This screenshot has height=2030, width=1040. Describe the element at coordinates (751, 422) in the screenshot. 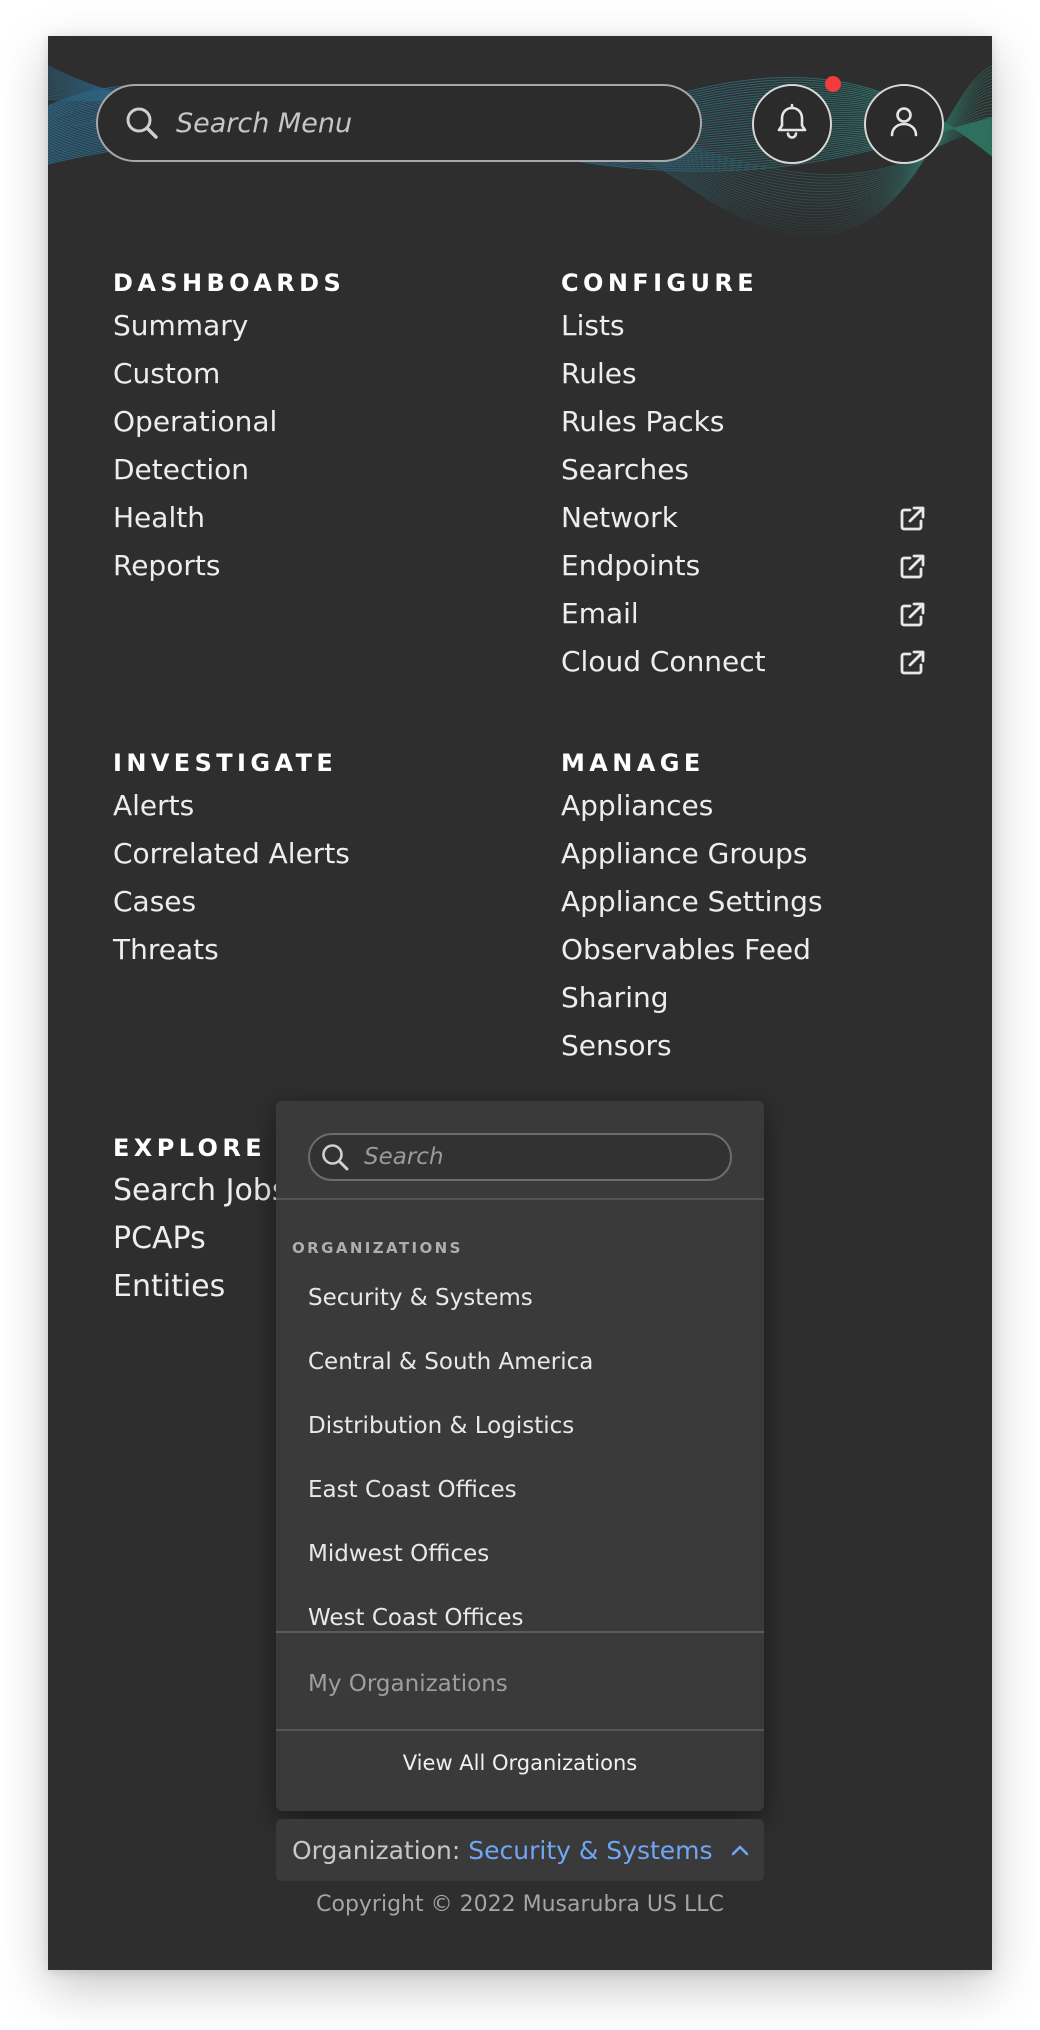

I see `nav-link-rules-packs: Rules Packs` at that location.